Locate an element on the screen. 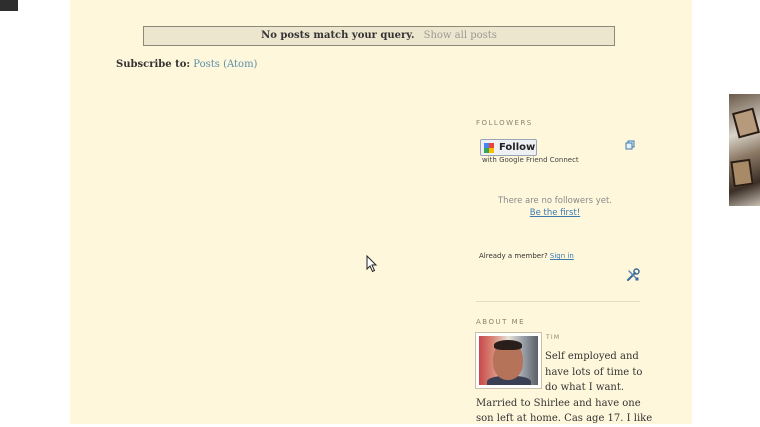 The height and width of the screenshot is (427, 760). follow-button-label: Follow is located at coordinates (517, 147).